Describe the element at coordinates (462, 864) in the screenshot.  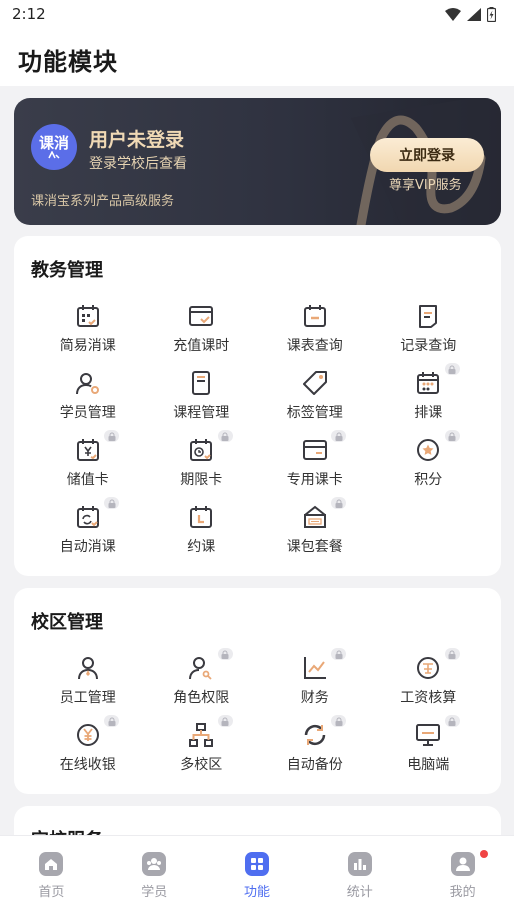
I see `profile-icon` at that location.